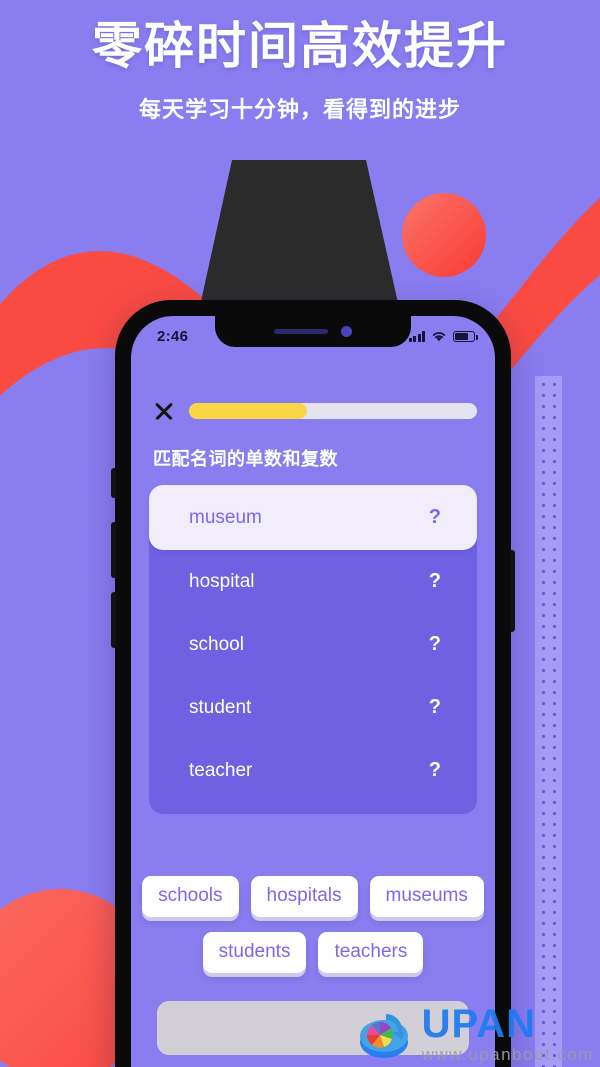  I want to click on word-row: museum?, so click(313, 517).